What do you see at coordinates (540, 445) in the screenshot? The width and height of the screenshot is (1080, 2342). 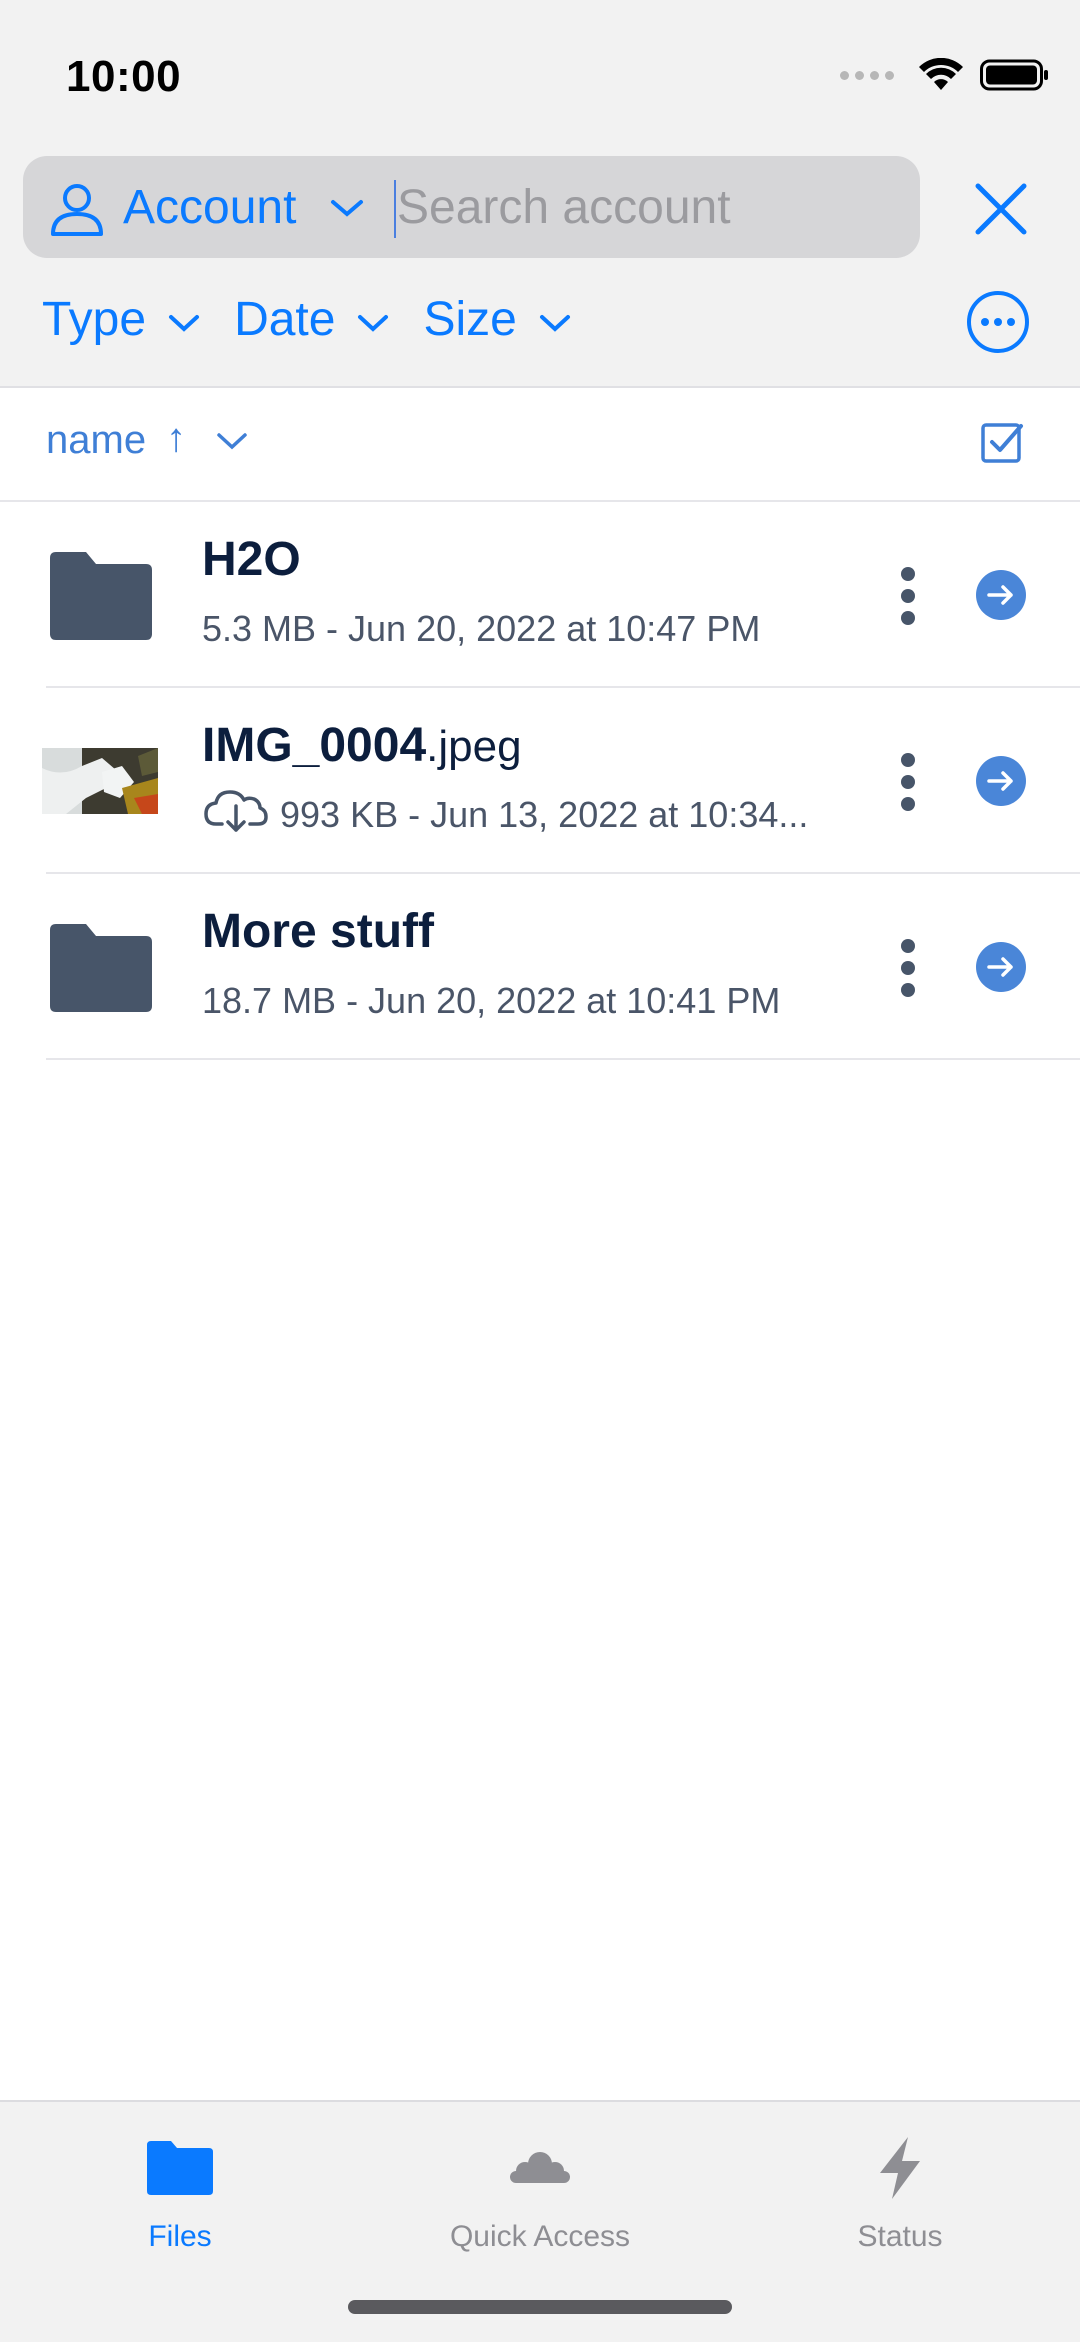 I see `sort-row: name ↑` at bounding box center [540, 445].